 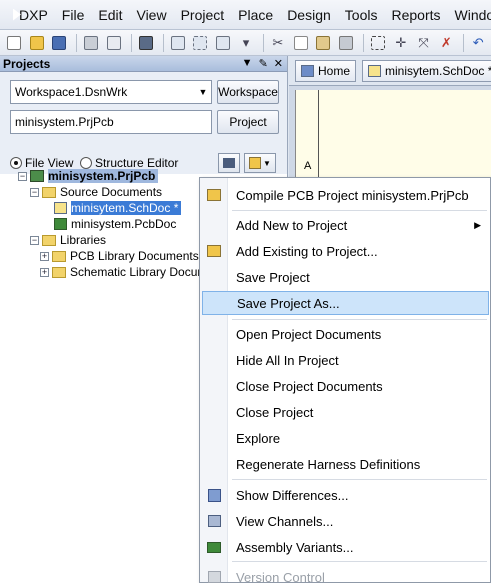 I want to click on project-field: minisystem.PrjPcb, so click(x=111, y=122).